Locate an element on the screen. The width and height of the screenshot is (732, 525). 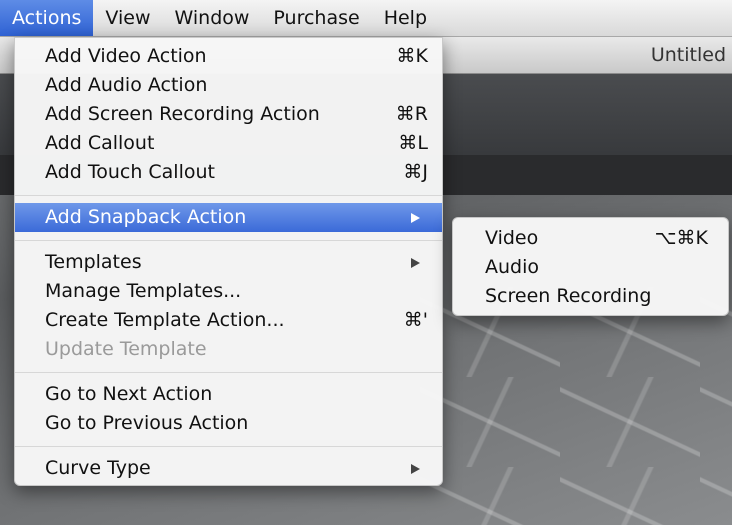
menubar-view: View is located at coordinates (127, 18).